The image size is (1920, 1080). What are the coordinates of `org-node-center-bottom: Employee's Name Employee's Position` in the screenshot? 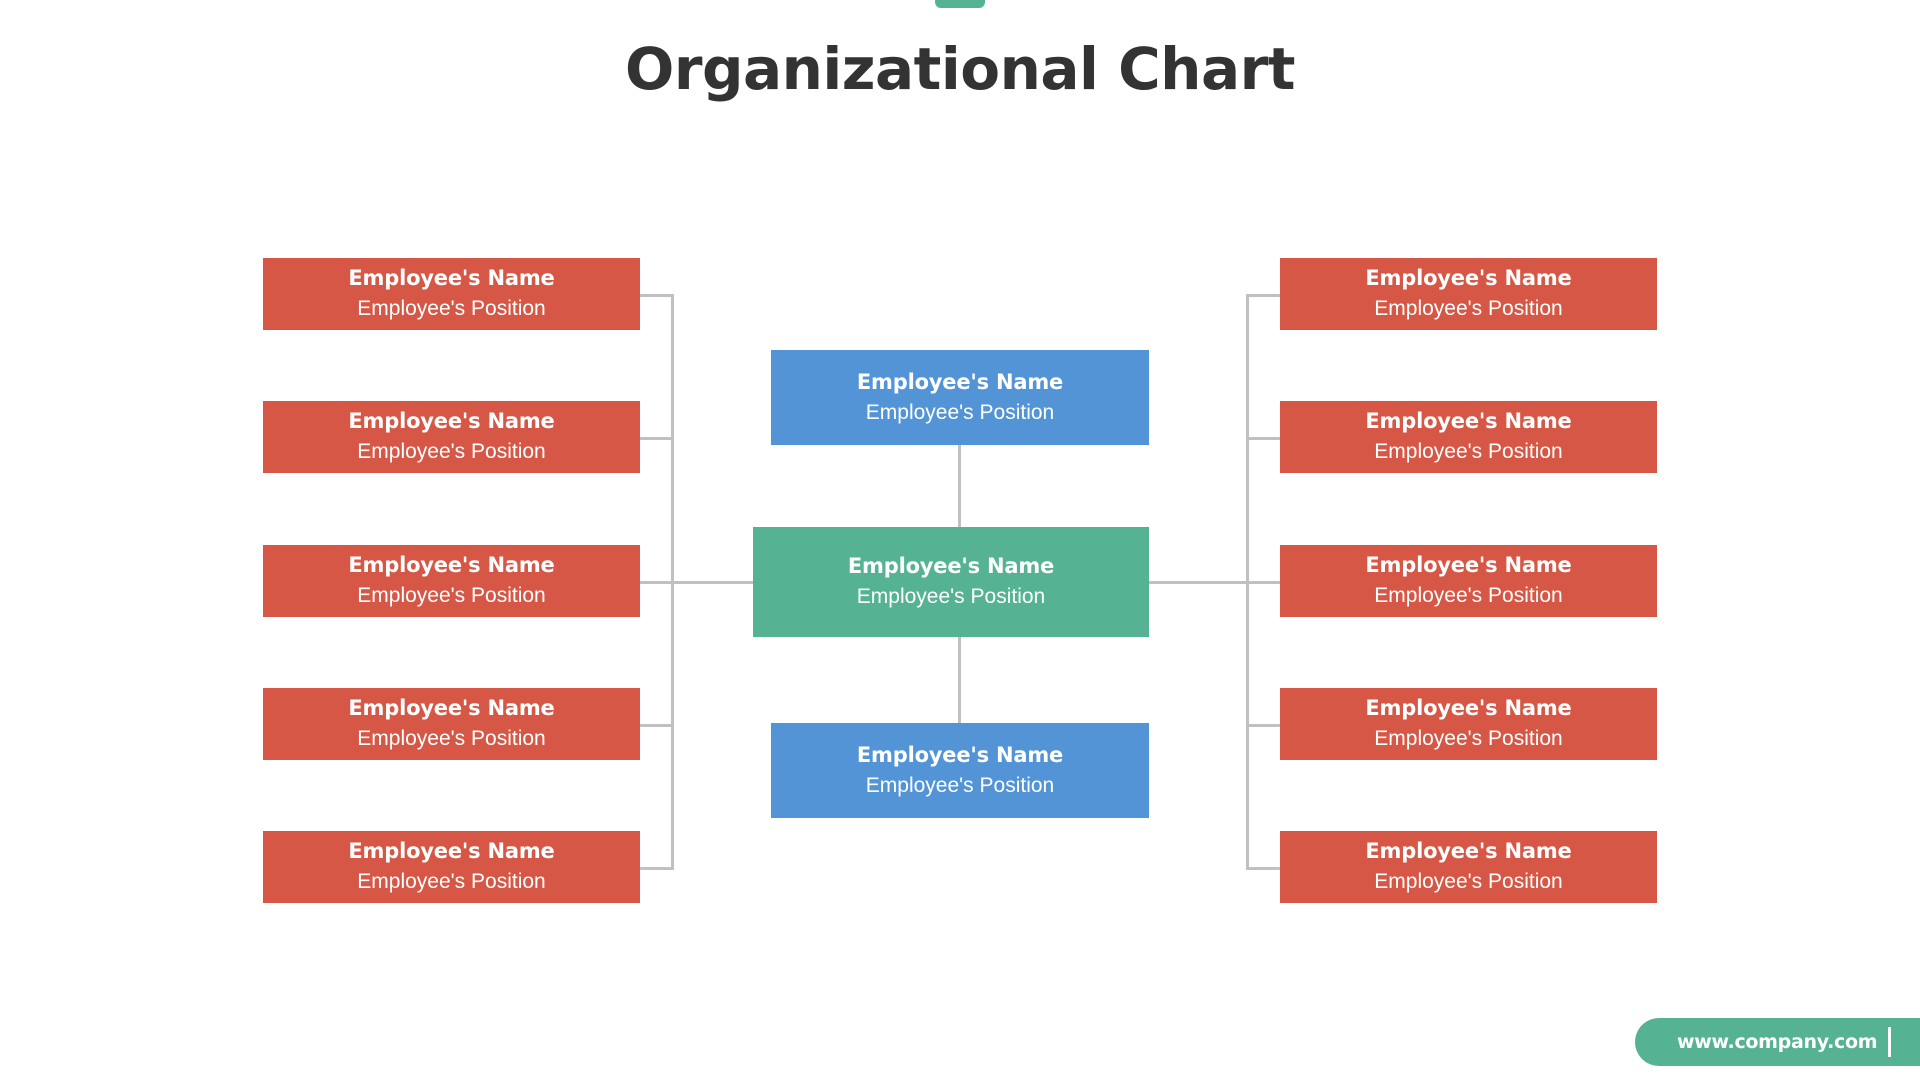 It's located at (960, 770).